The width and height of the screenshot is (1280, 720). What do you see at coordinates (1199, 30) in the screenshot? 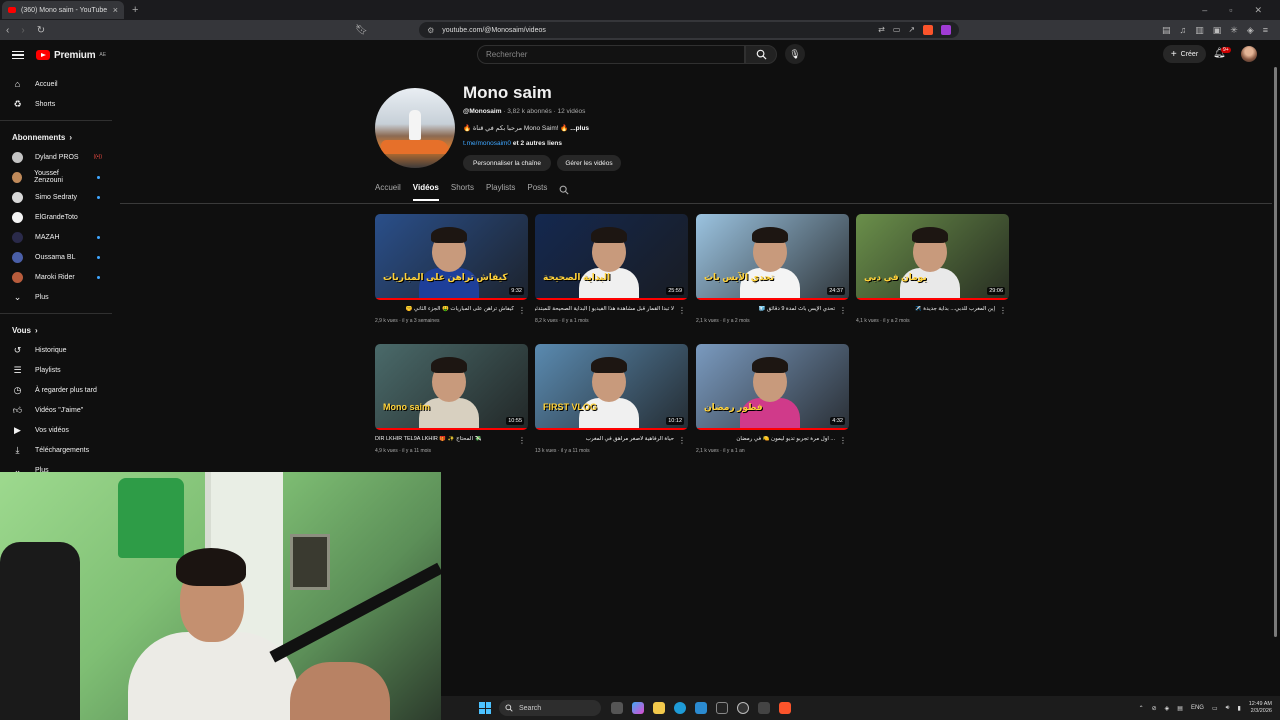
I see `panel-icon: ▥` at bounding box center [1199, 30].